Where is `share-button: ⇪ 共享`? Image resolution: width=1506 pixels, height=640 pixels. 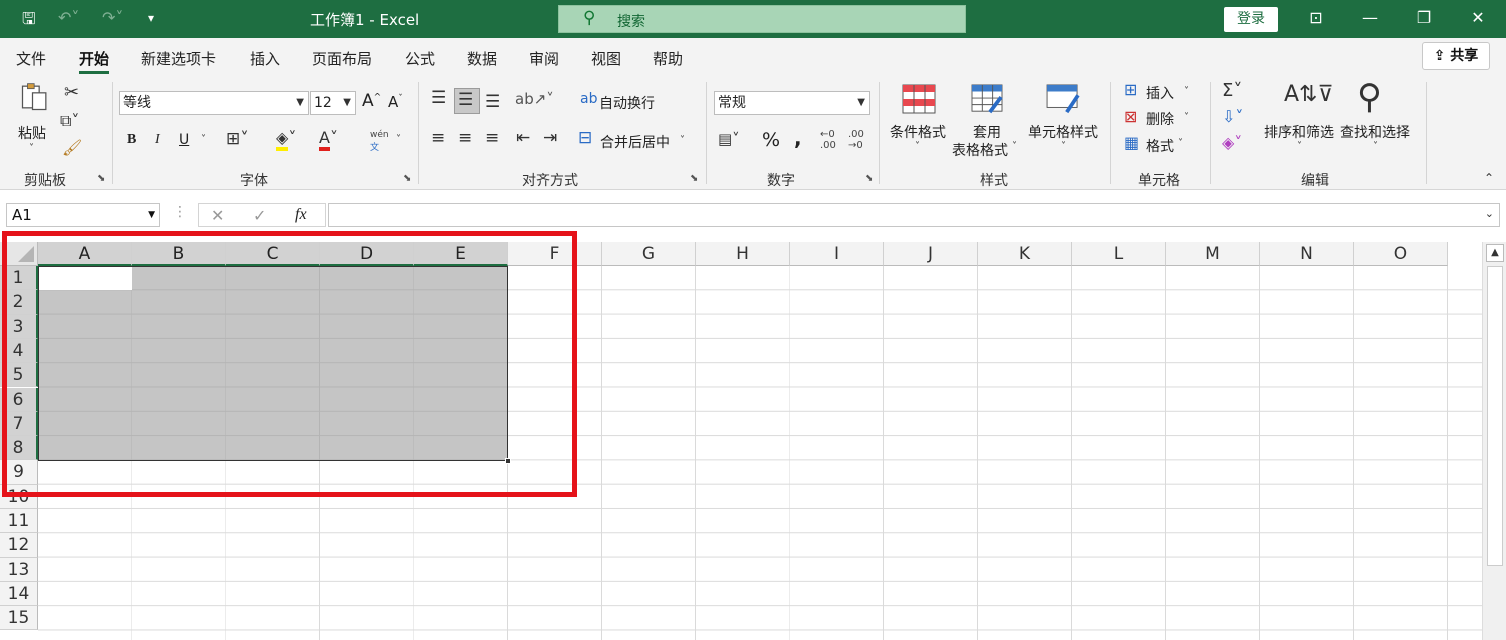 share-button: ⇪ 共享 is located at coordinates (1456, 56).